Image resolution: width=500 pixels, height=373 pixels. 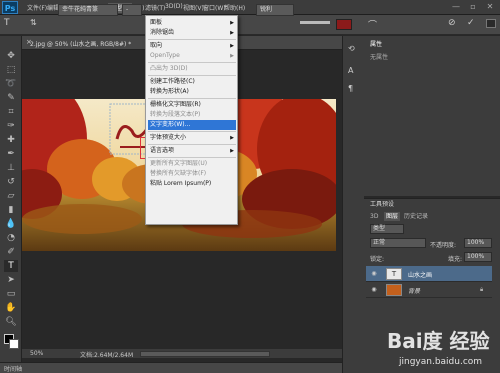 What do you see at coordinates (275, 10) in the screenshot?
I see `antialias-select: 锐利` at bounding box center [275, 10].